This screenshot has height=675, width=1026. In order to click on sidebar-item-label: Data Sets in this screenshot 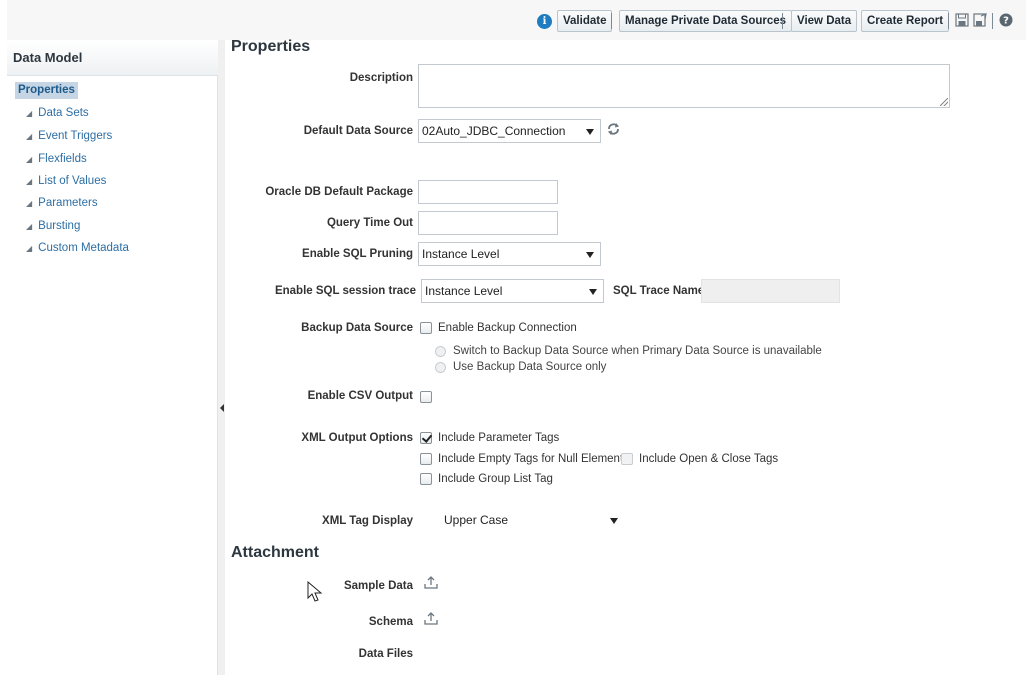, I will do `click(63, 113)`.